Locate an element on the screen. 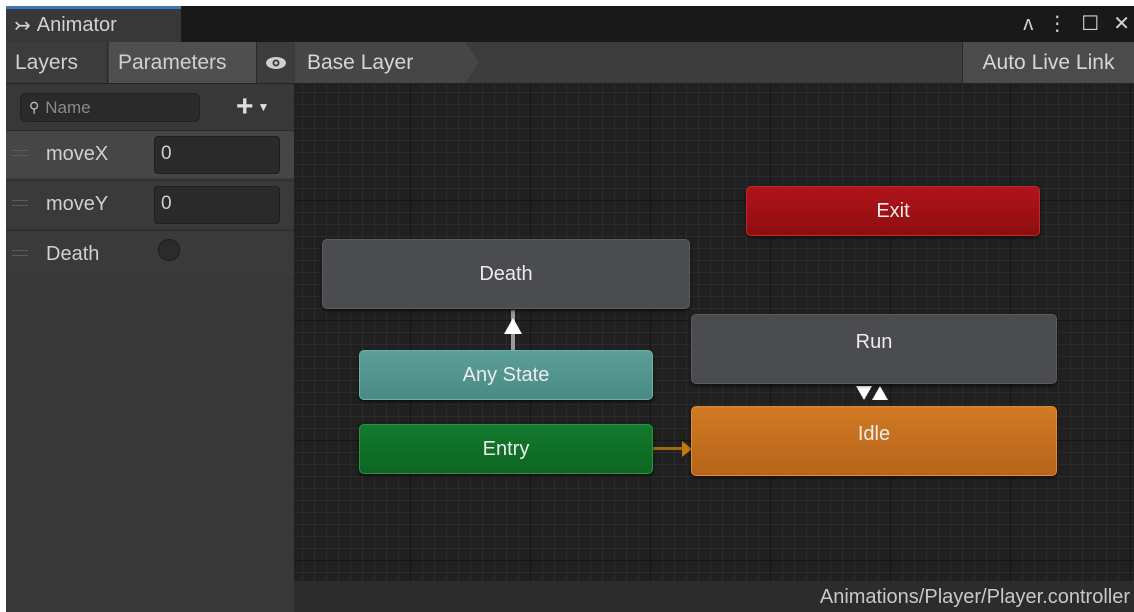 Image resolution: width=1134 pixels, height=612 pixels. auto-live-link-button: Auto Live Link is located at coordinates (1048, 62).